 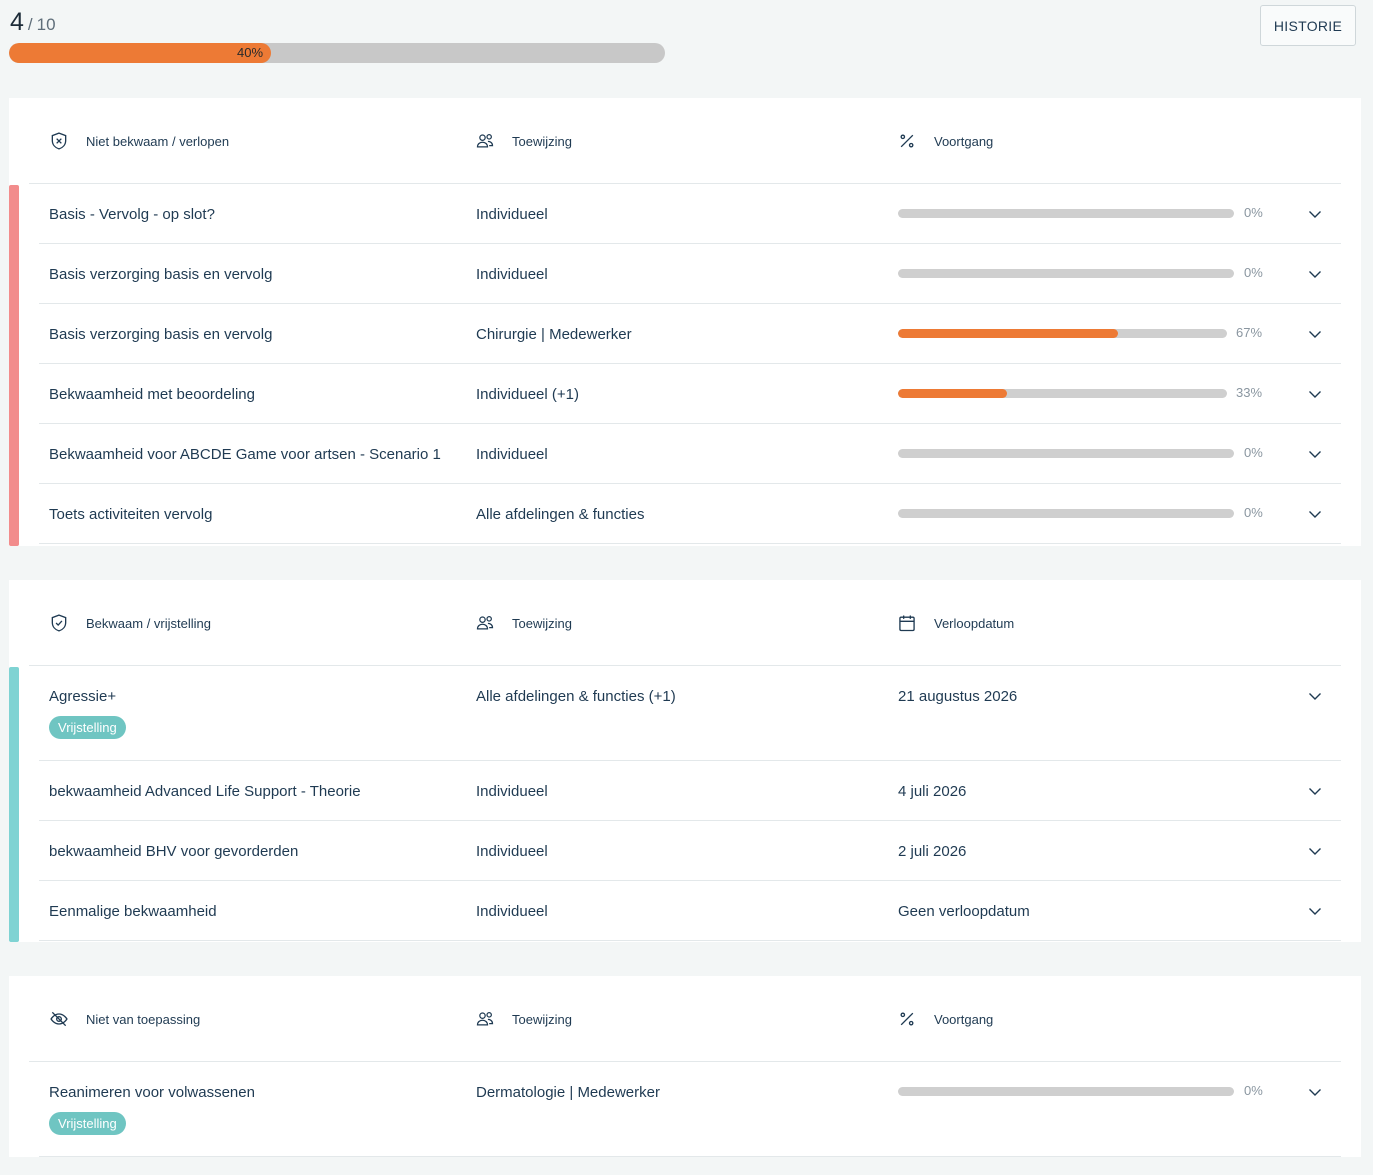 I want to click on expiry-header: Verloopdatum, so click(x=955, y=623).